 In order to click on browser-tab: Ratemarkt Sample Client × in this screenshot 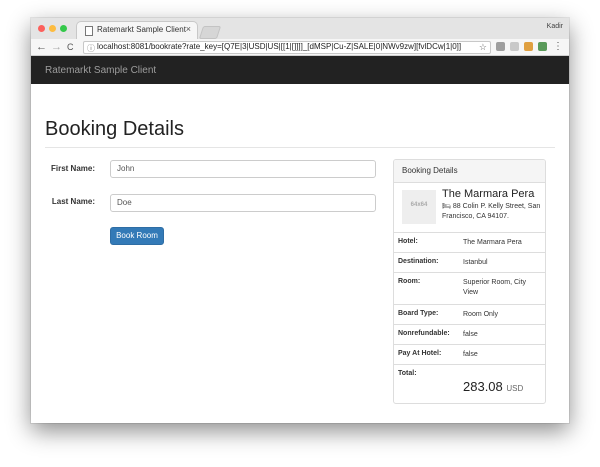, I will do `click(137, 30)`.